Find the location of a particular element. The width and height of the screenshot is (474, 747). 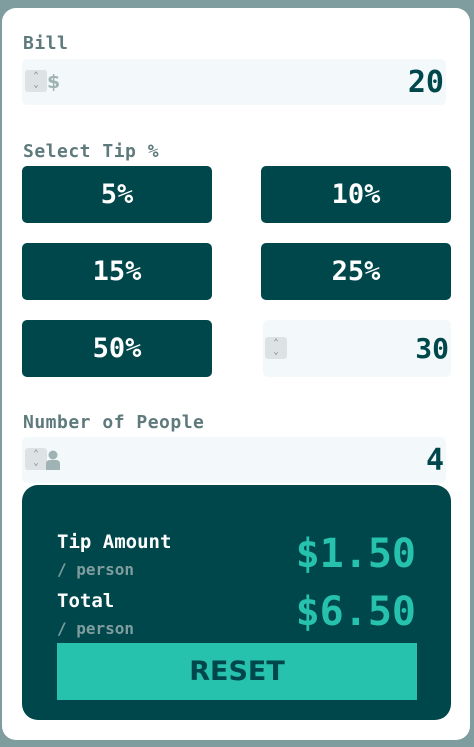

total-label: Total is located at coordinates (86, 601).